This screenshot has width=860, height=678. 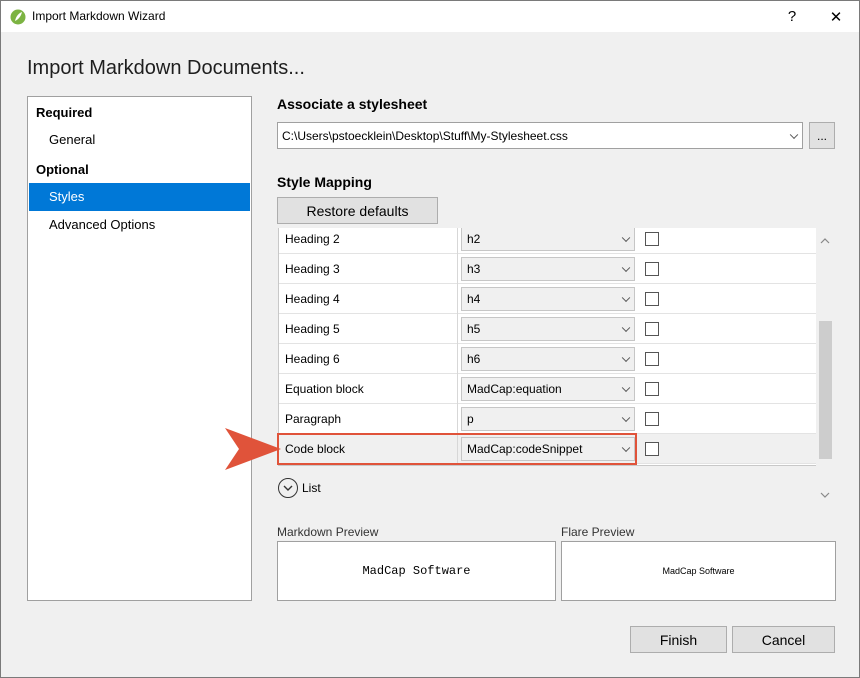 What do you see at coordinates (328, 532) in the screenshot?
I see `markdown-preview-label: Markdown Preview` at bounding box center [328, 532].